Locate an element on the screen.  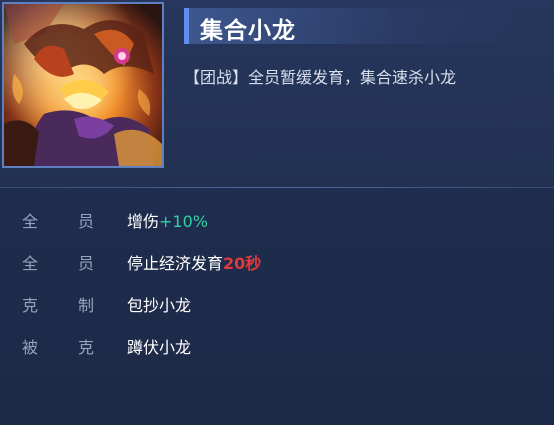
stat-label: 克 制 is located at coordinates (58, 304).